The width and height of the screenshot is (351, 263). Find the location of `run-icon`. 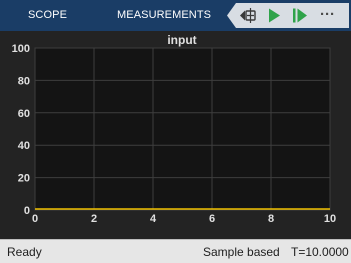

run-icon is located at coordinates (274, 15).